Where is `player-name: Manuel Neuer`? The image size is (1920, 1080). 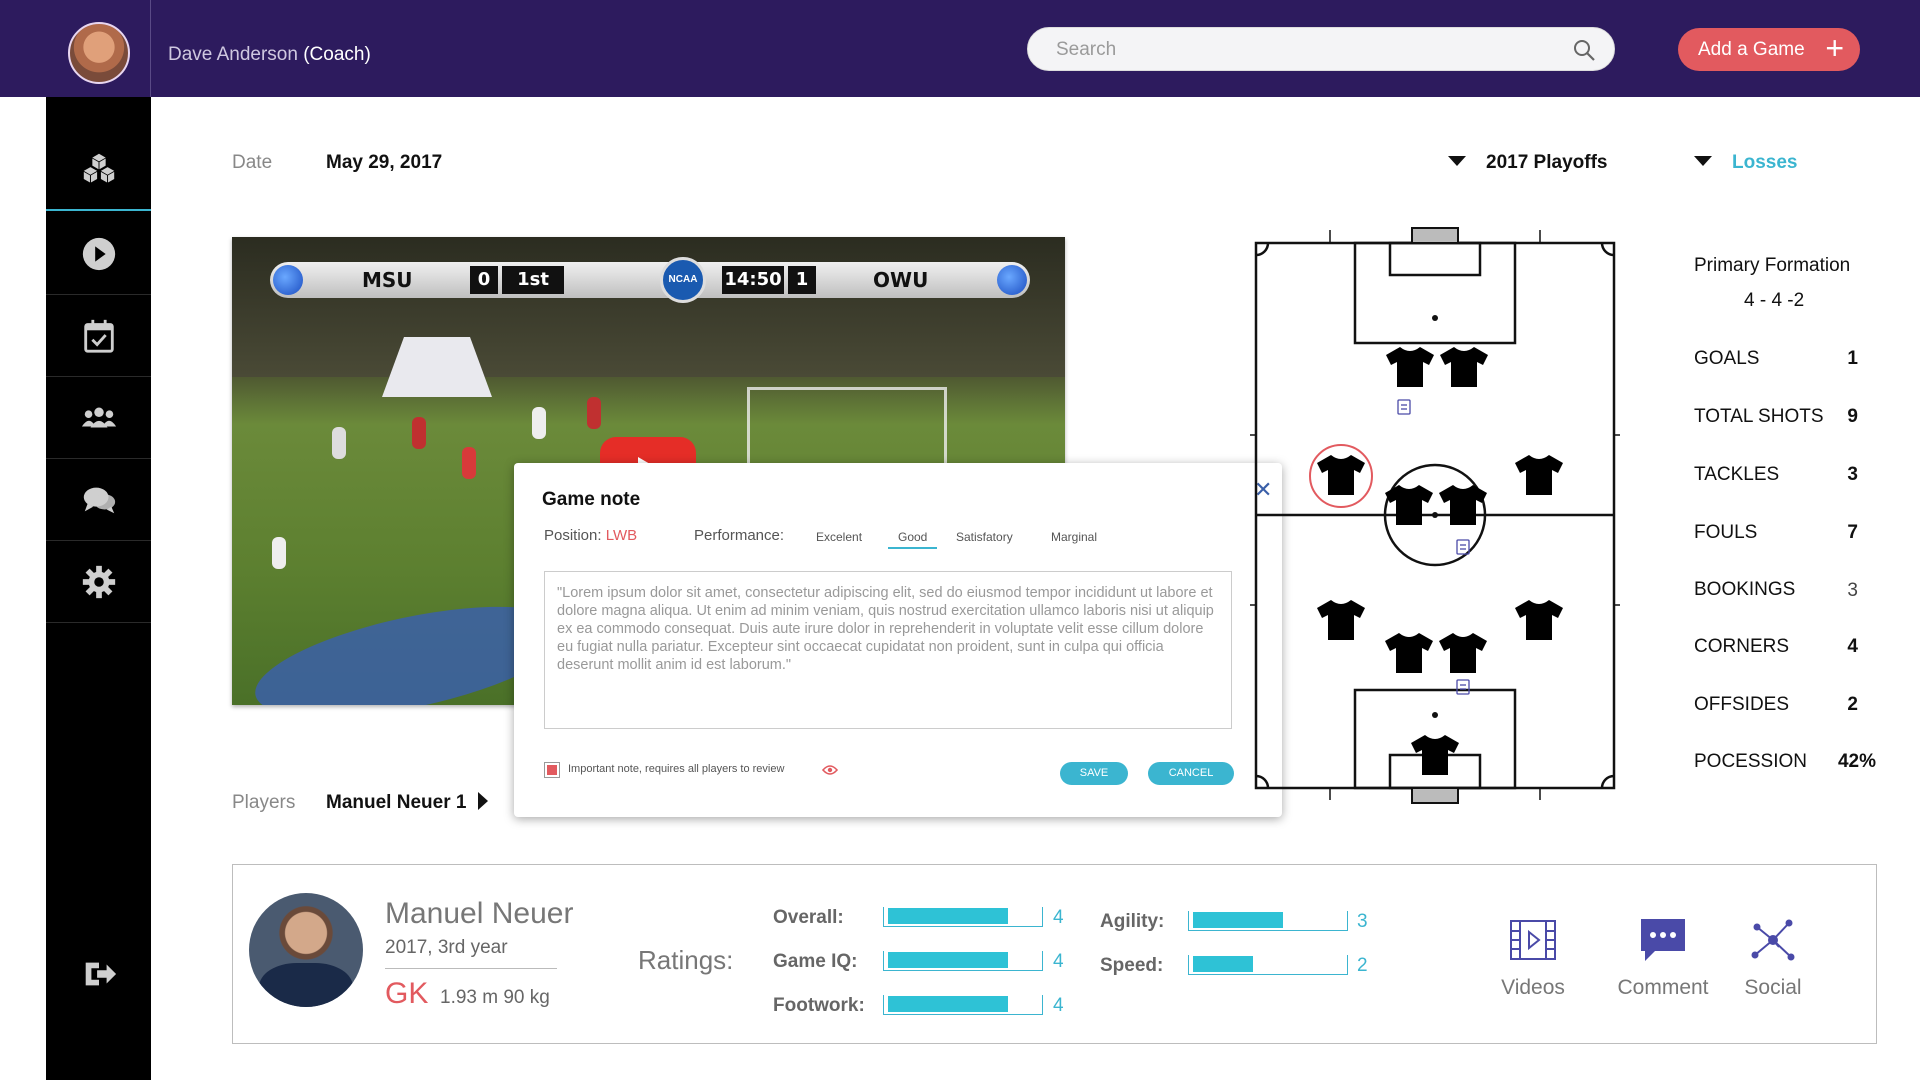 player-name: Manuel Neuer is located at coordinates (479, 913).